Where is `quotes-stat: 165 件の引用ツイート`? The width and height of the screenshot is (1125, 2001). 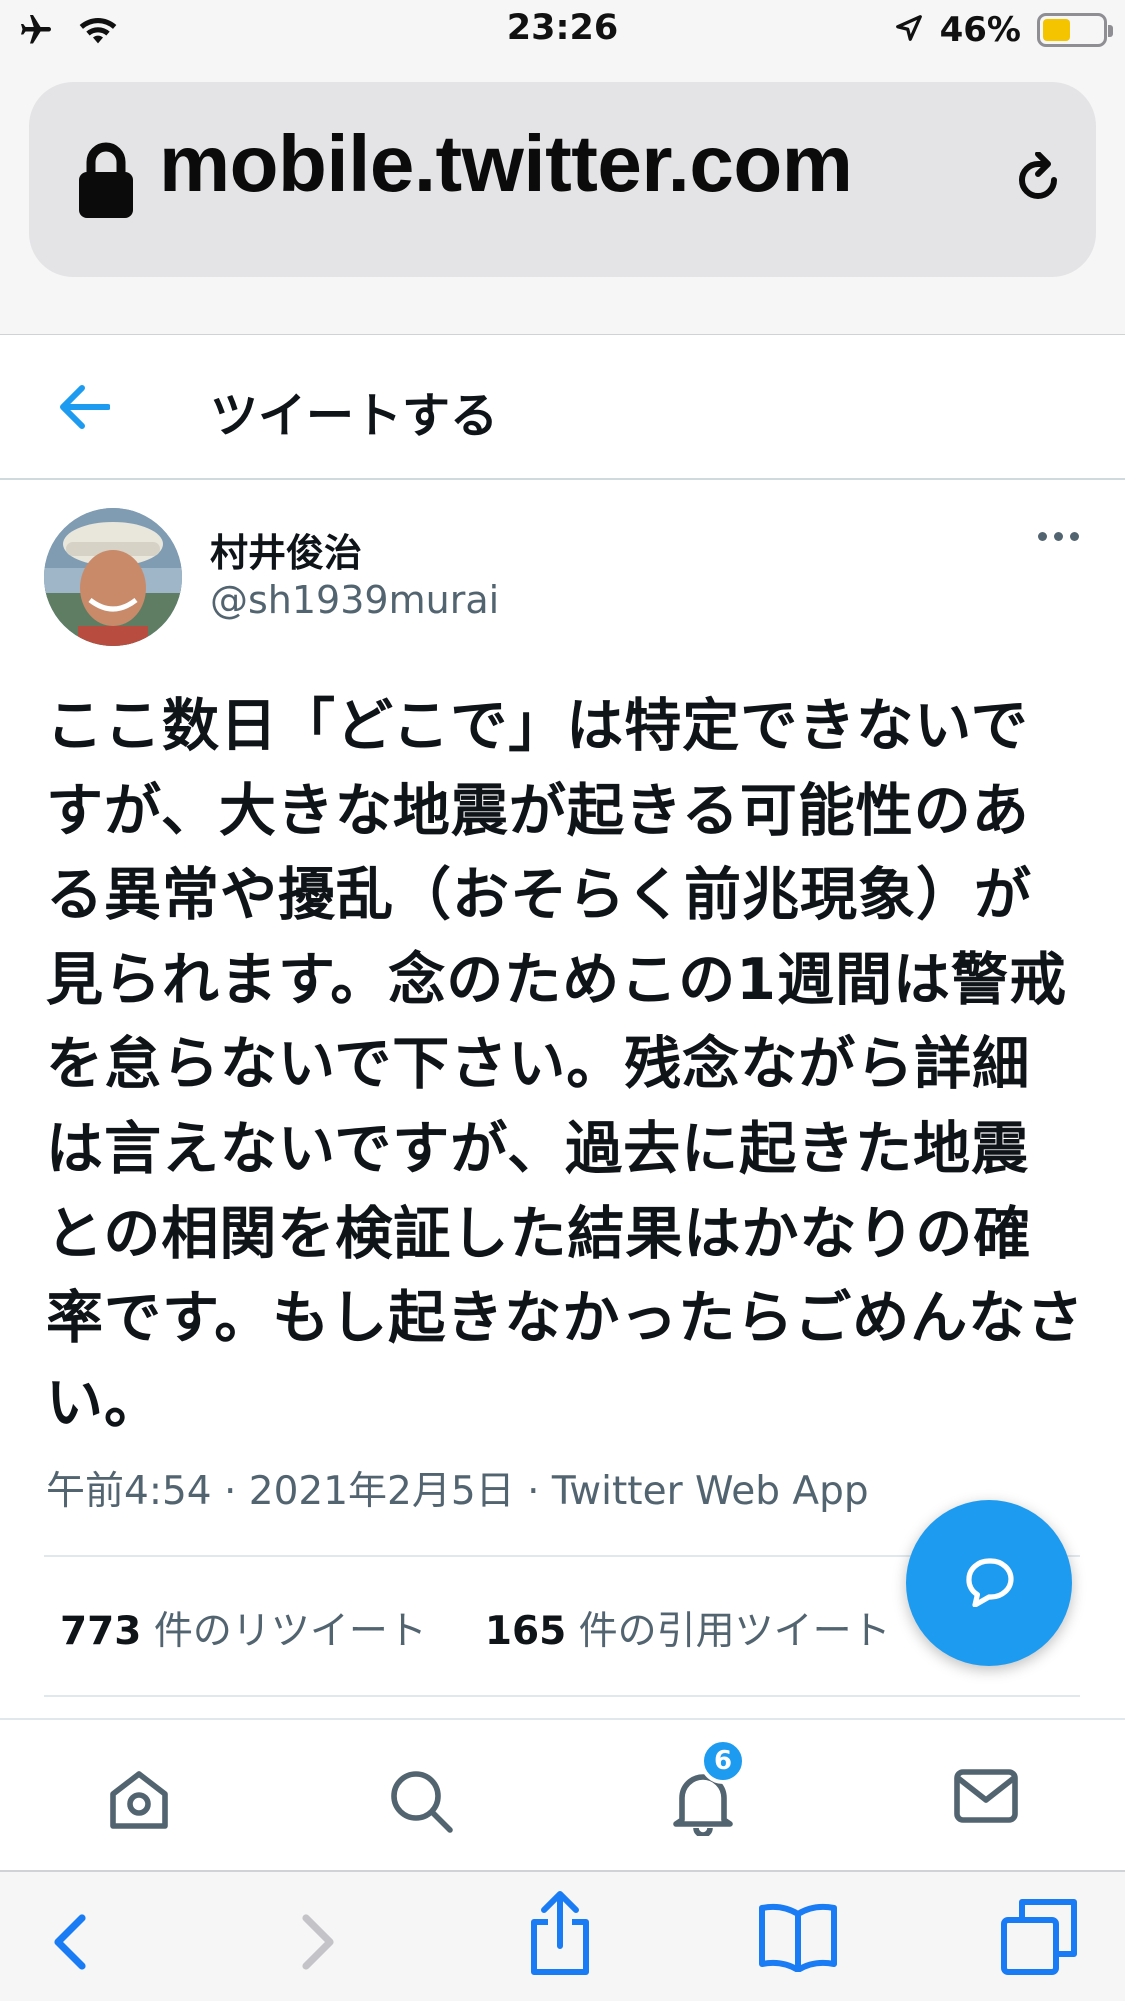 quotes-stat: 165 件の引用ツイート is located at coordinates (688, 1628).